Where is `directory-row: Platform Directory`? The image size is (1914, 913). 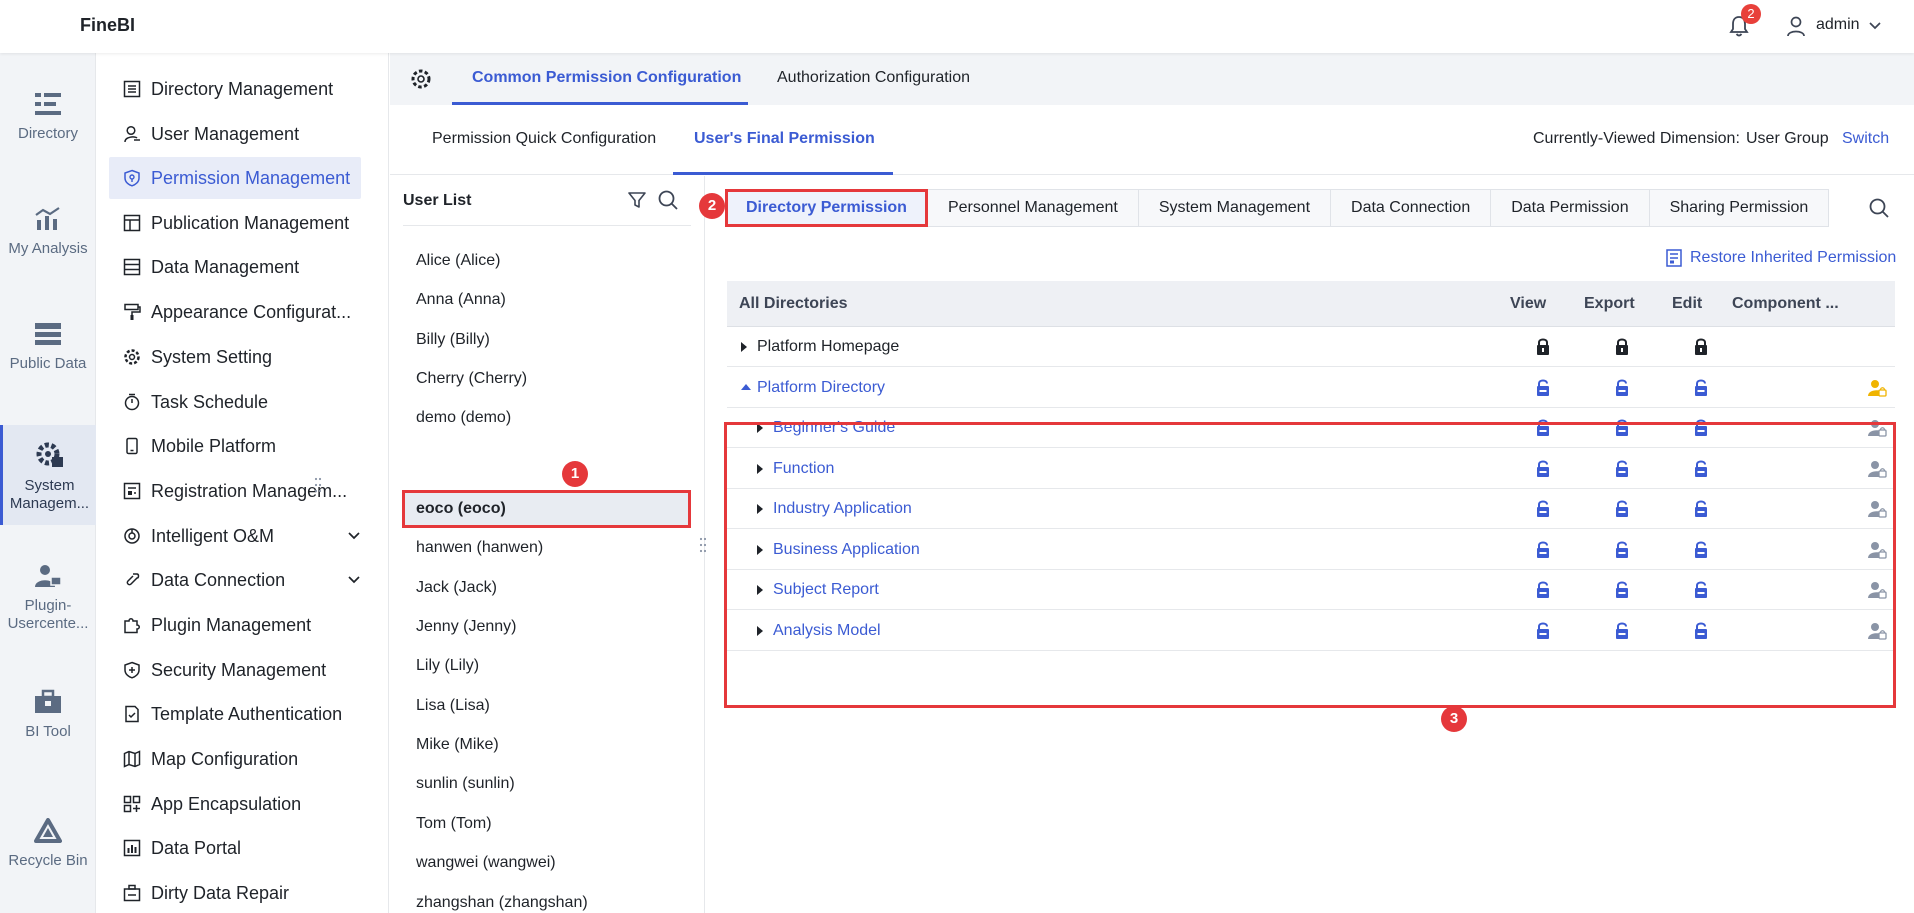 directory-row: Platform Directory is located at coordinates (1311, 388).